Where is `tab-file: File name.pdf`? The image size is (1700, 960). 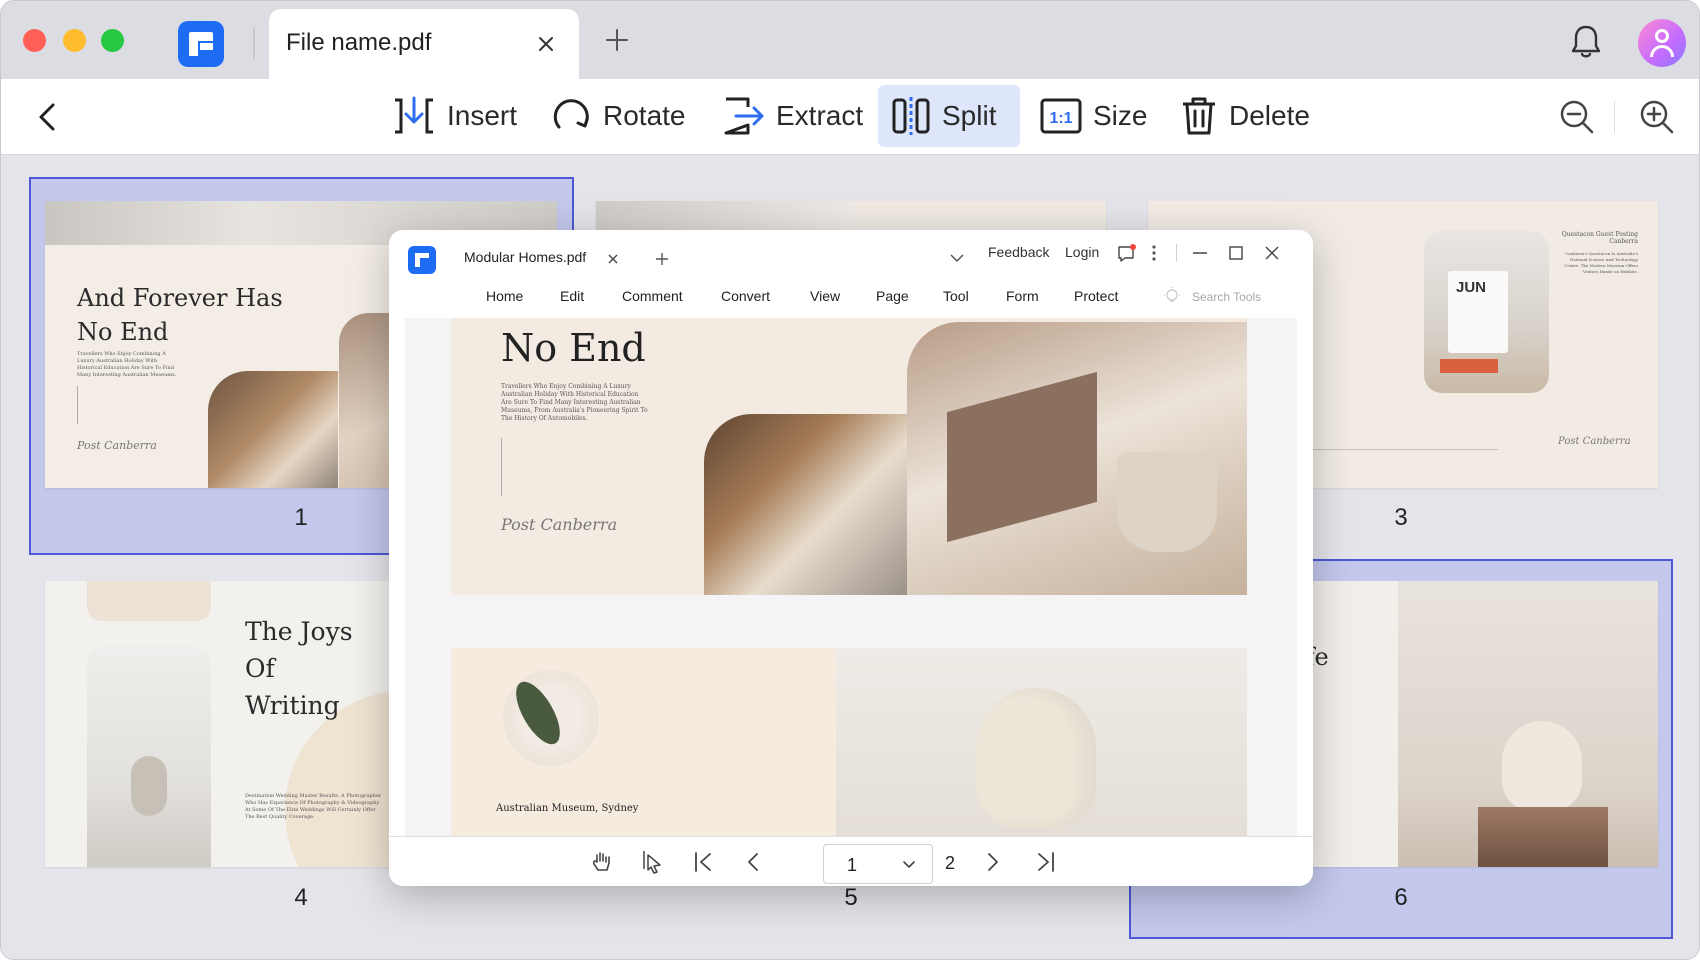 tab-file: File name.pdf is located at coordinates (424, 44).